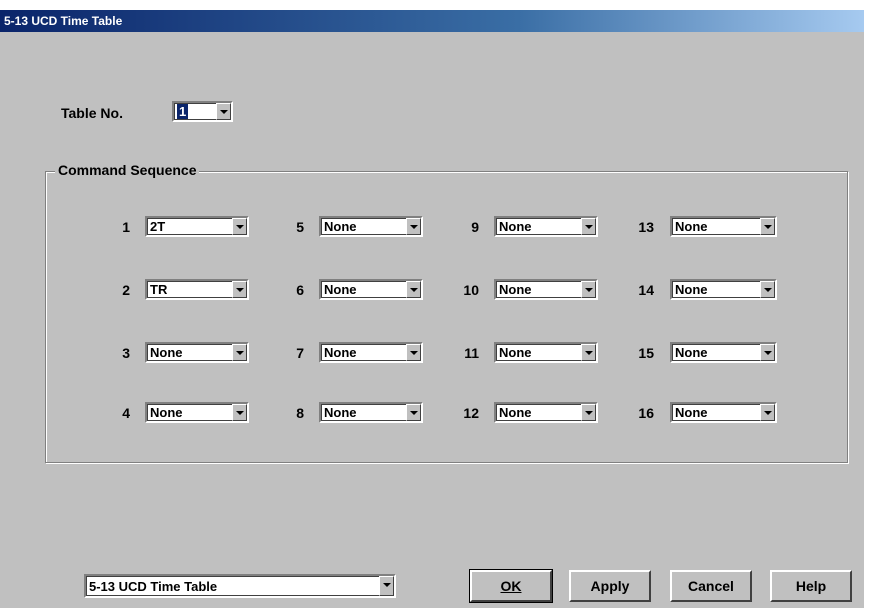  I want to click on slot-select-9: None, so click(546, 226).